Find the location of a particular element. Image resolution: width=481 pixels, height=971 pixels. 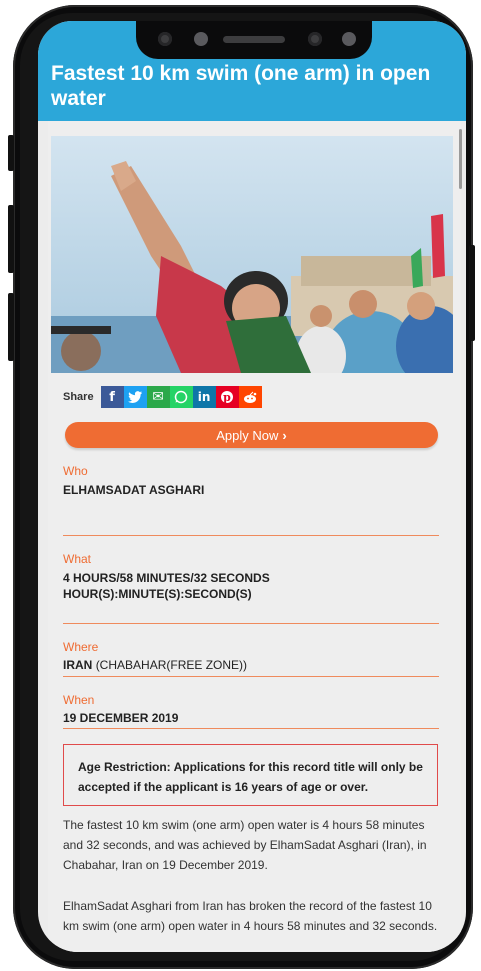

chevron-right-icon: › is located at coordinates (284, 435).